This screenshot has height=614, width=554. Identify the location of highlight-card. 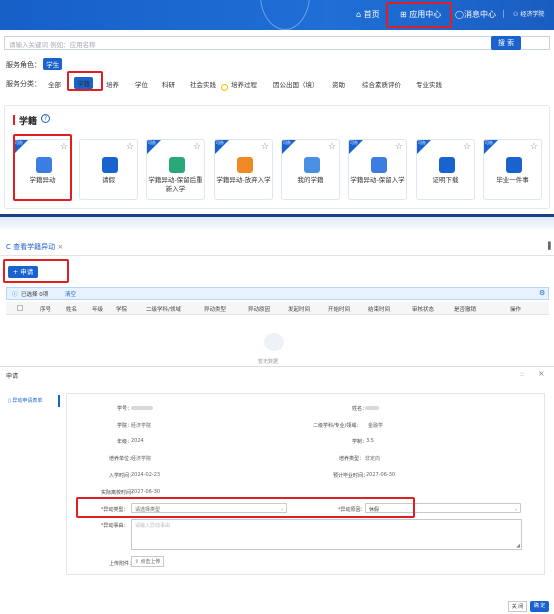
(42, 167).